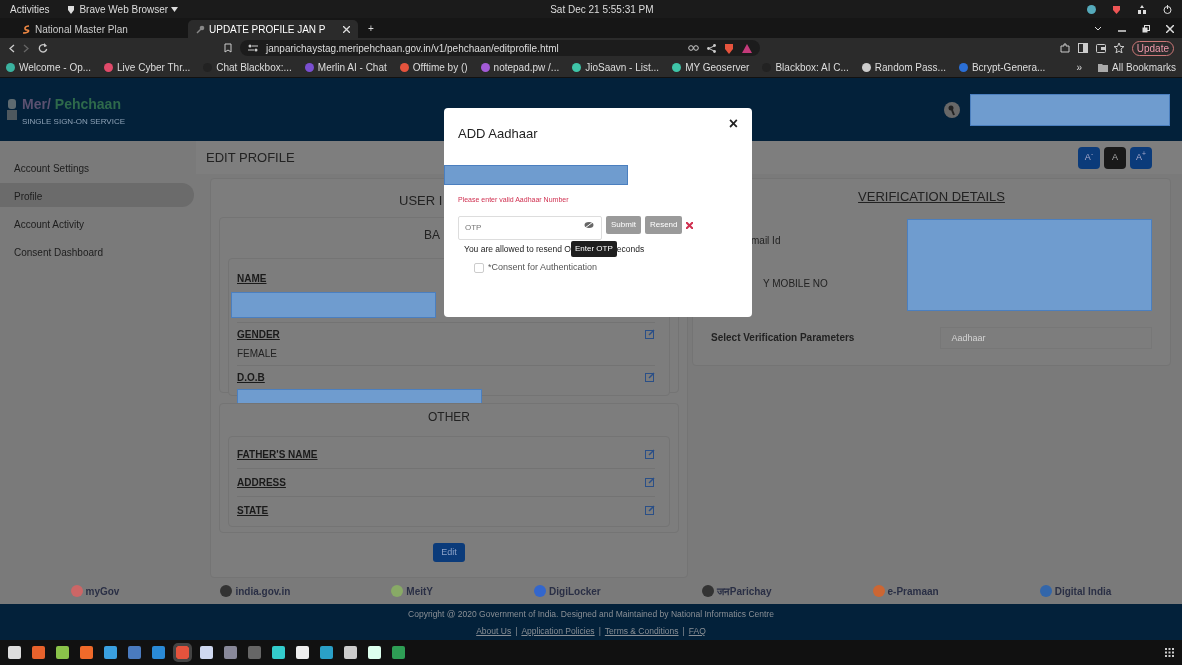  Describe the element at coordinates (250, 157) in the screenshot. I see `page-title: EDIT PROFILE` at that location.